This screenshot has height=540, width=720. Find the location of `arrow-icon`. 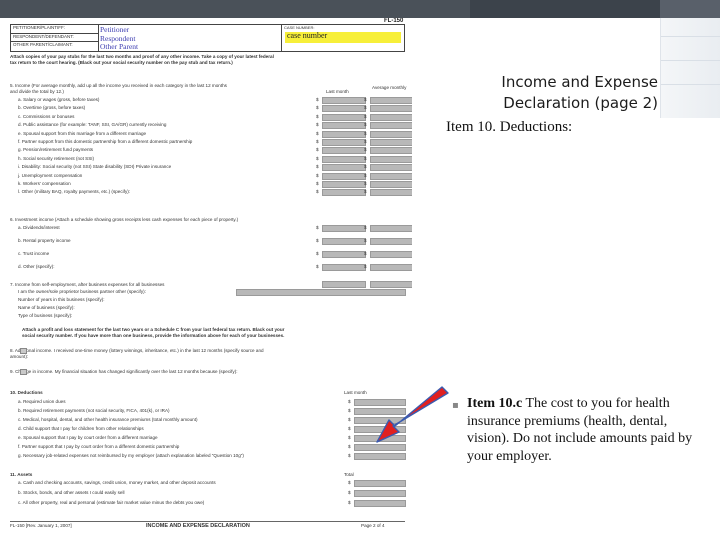

arrow-icon is located at coordinates (412, 414).